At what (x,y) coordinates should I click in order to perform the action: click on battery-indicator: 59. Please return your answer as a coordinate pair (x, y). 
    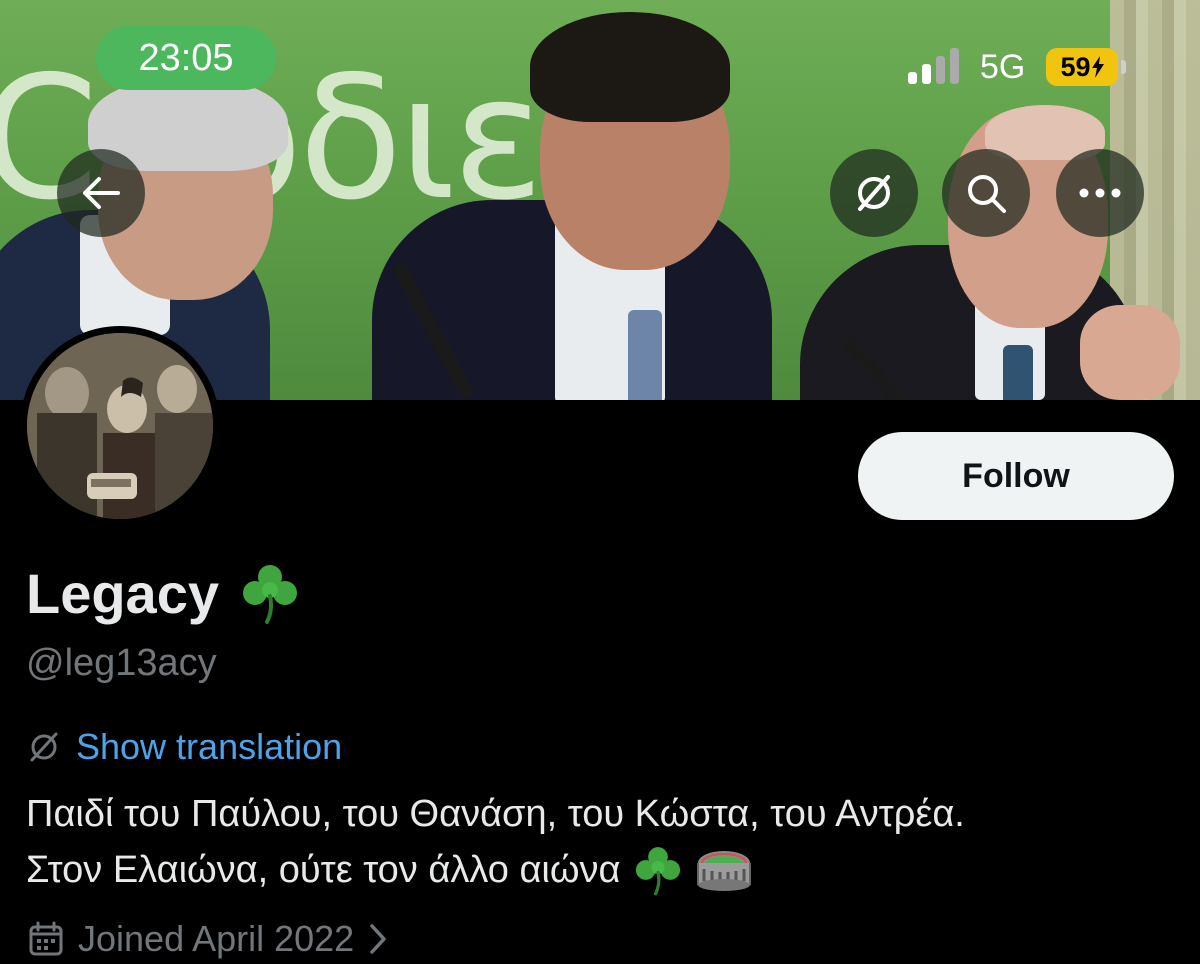
    Looking at the image, I should click on (1082, 67).